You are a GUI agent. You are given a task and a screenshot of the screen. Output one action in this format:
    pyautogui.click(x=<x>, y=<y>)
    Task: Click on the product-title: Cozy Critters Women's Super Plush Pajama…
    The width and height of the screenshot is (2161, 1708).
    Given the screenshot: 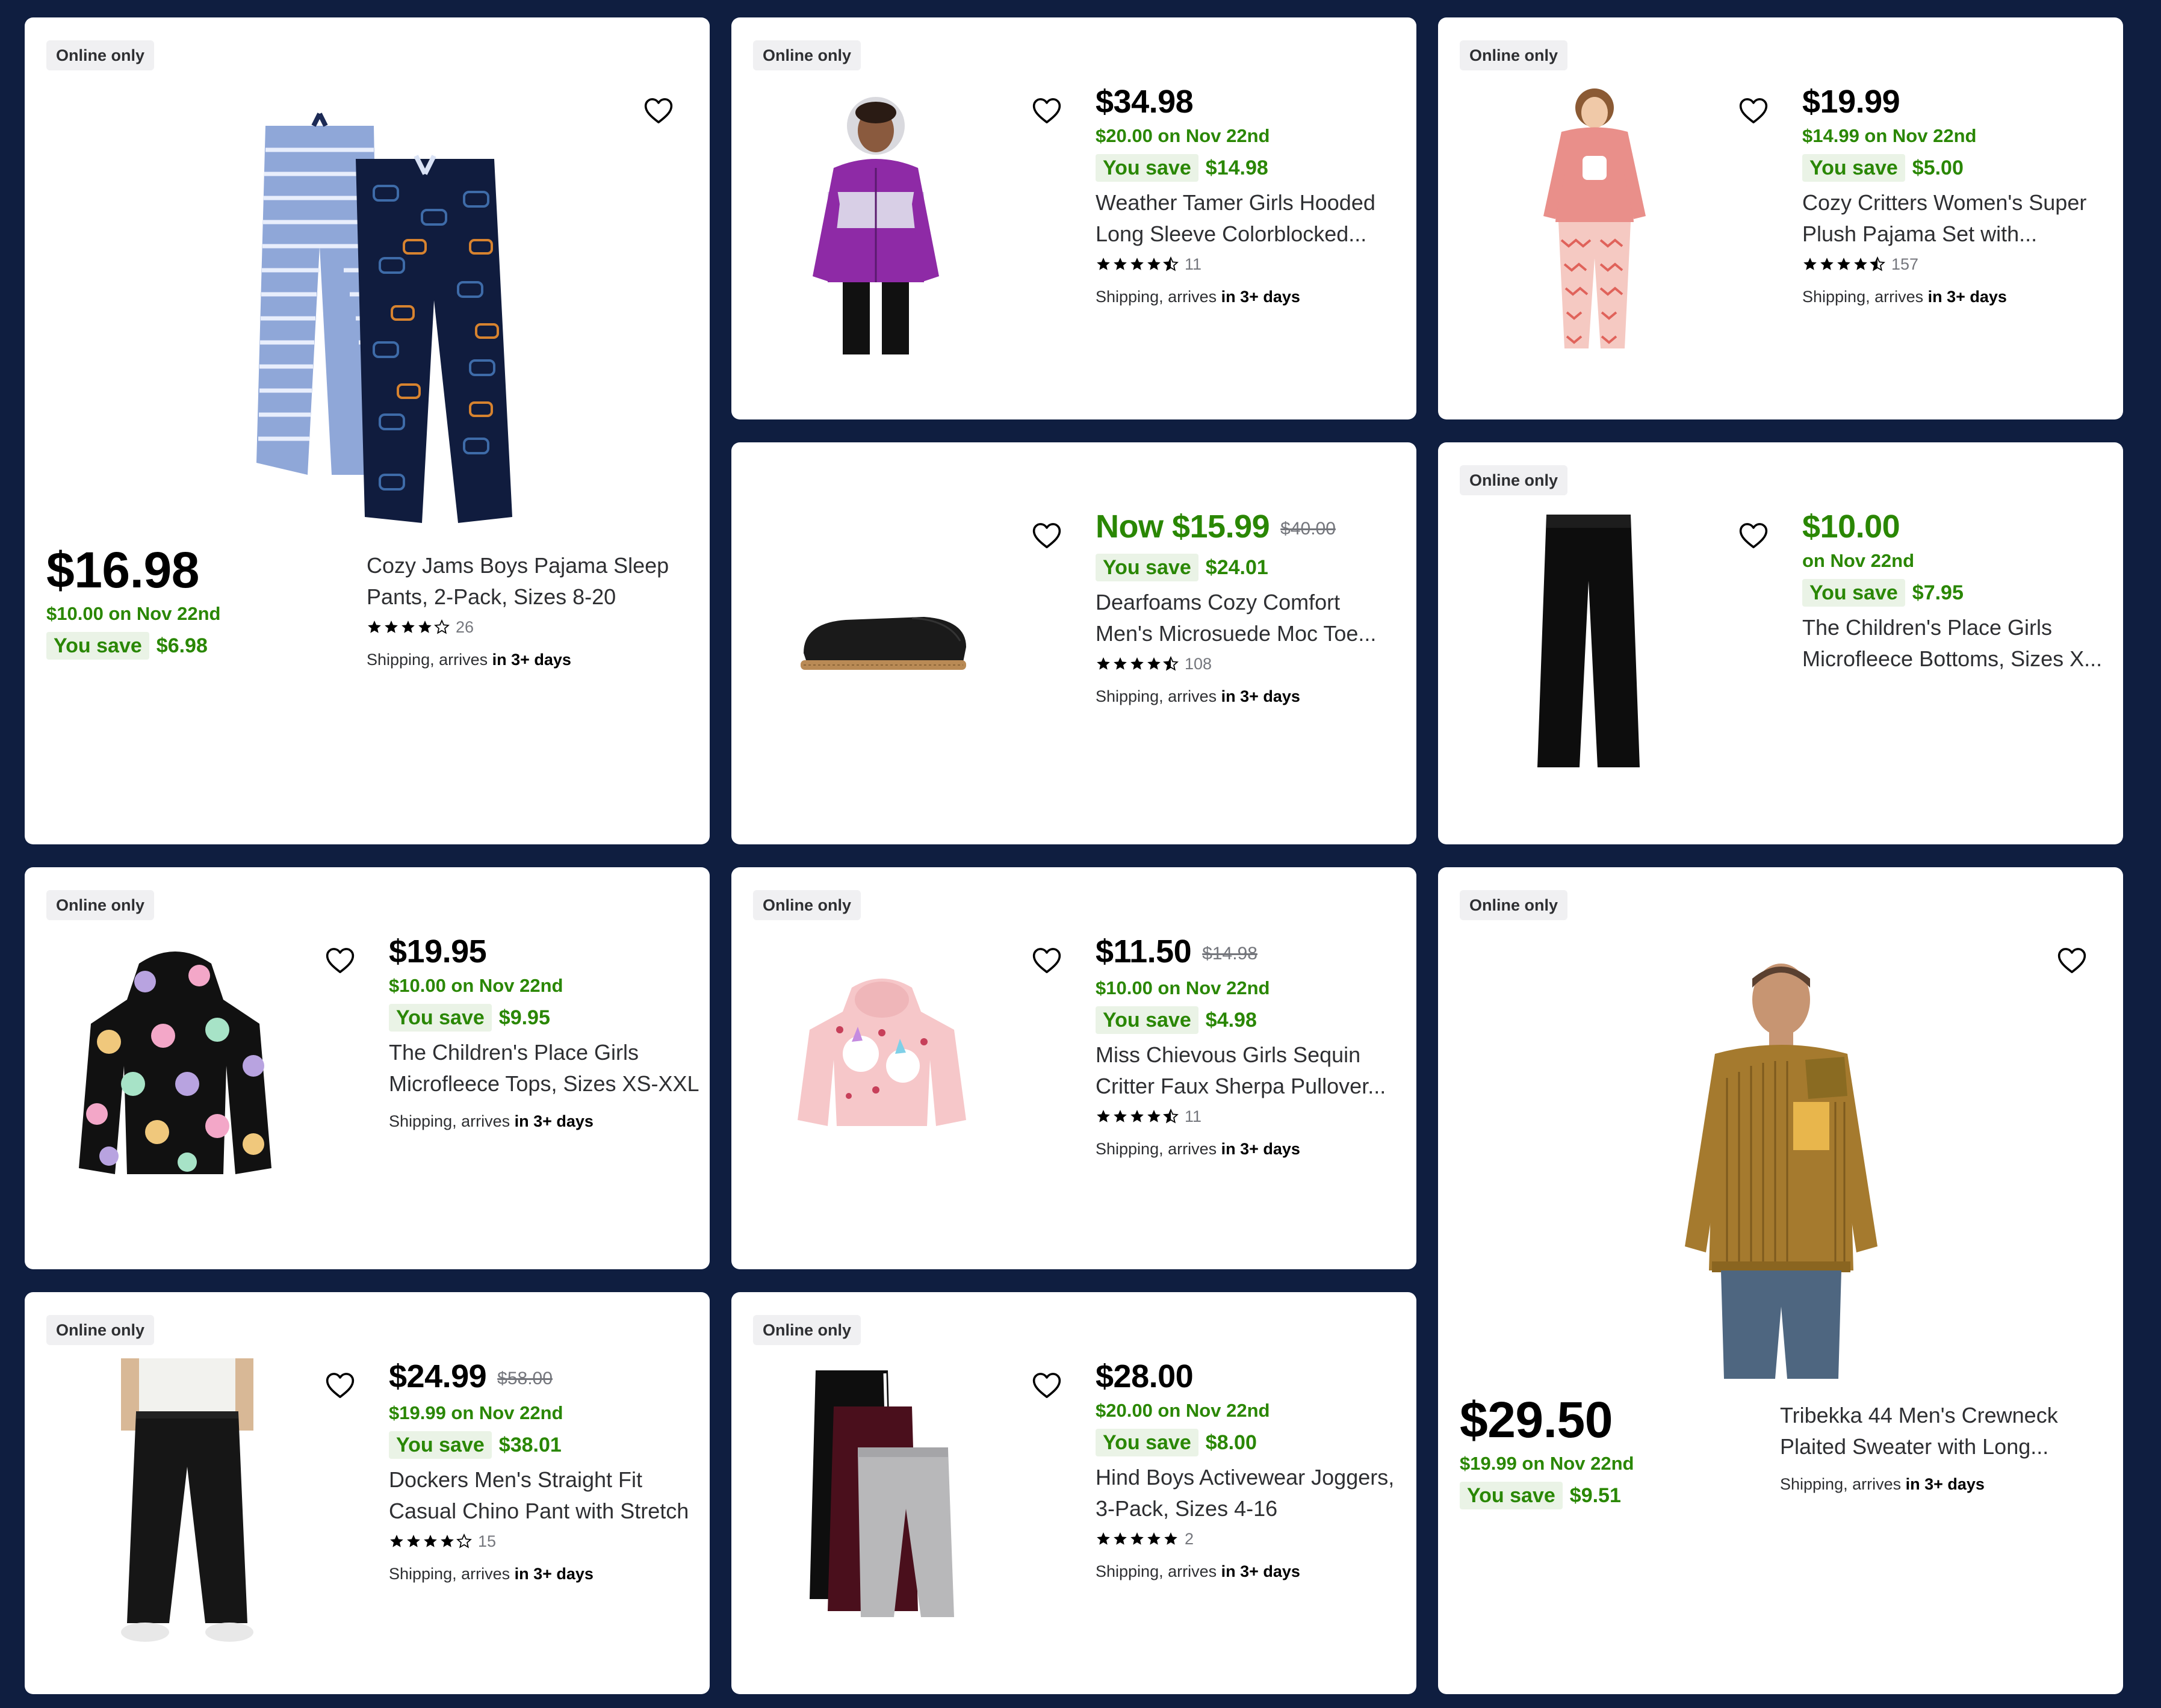 What is the action you would take?
    pyautogui.click(x=1958, y=218)
    